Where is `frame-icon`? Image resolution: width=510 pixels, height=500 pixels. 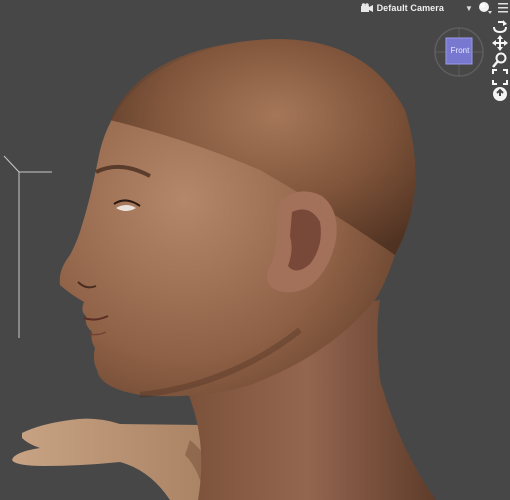 frame-icon is located at coordinates (500, 77).